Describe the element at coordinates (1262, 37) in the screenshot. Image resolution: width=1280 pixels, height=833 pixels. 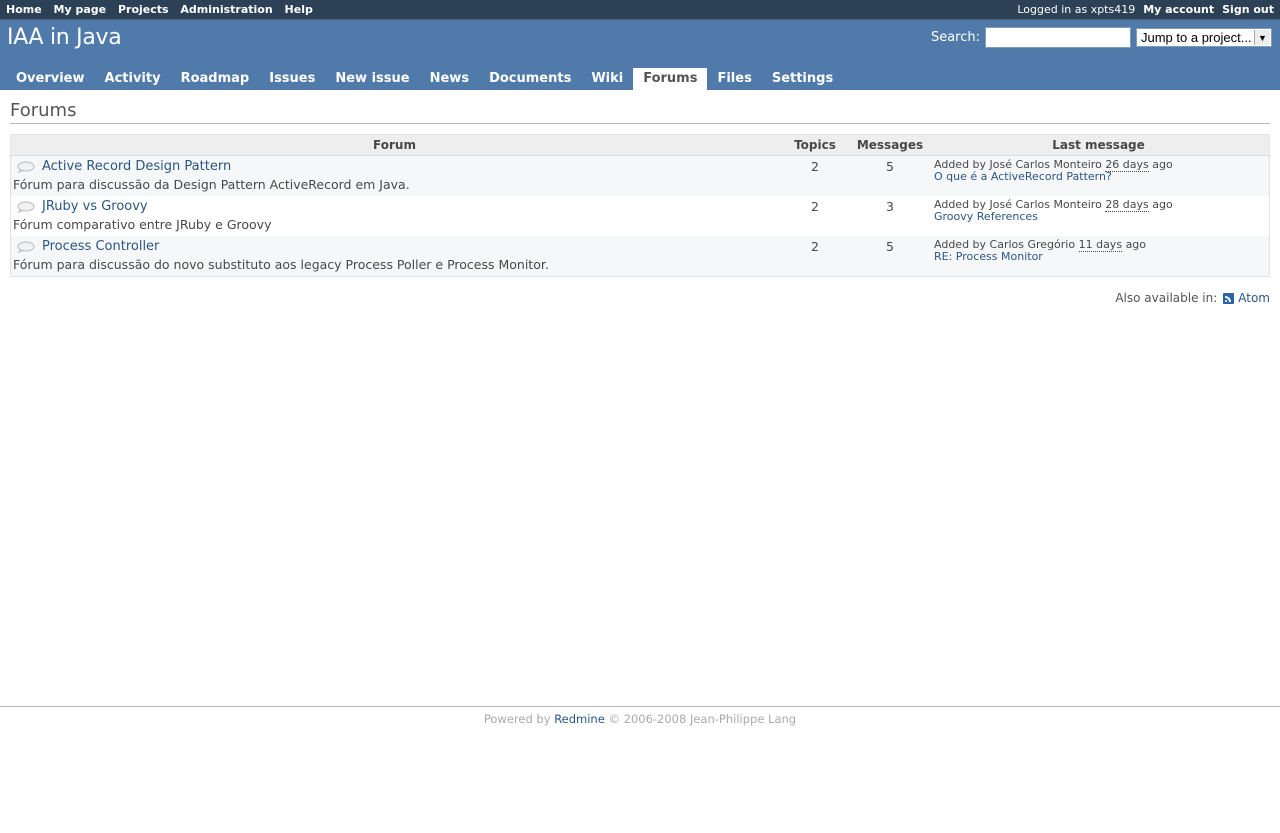
I see `chevron-down-icon: ▼` at that location.